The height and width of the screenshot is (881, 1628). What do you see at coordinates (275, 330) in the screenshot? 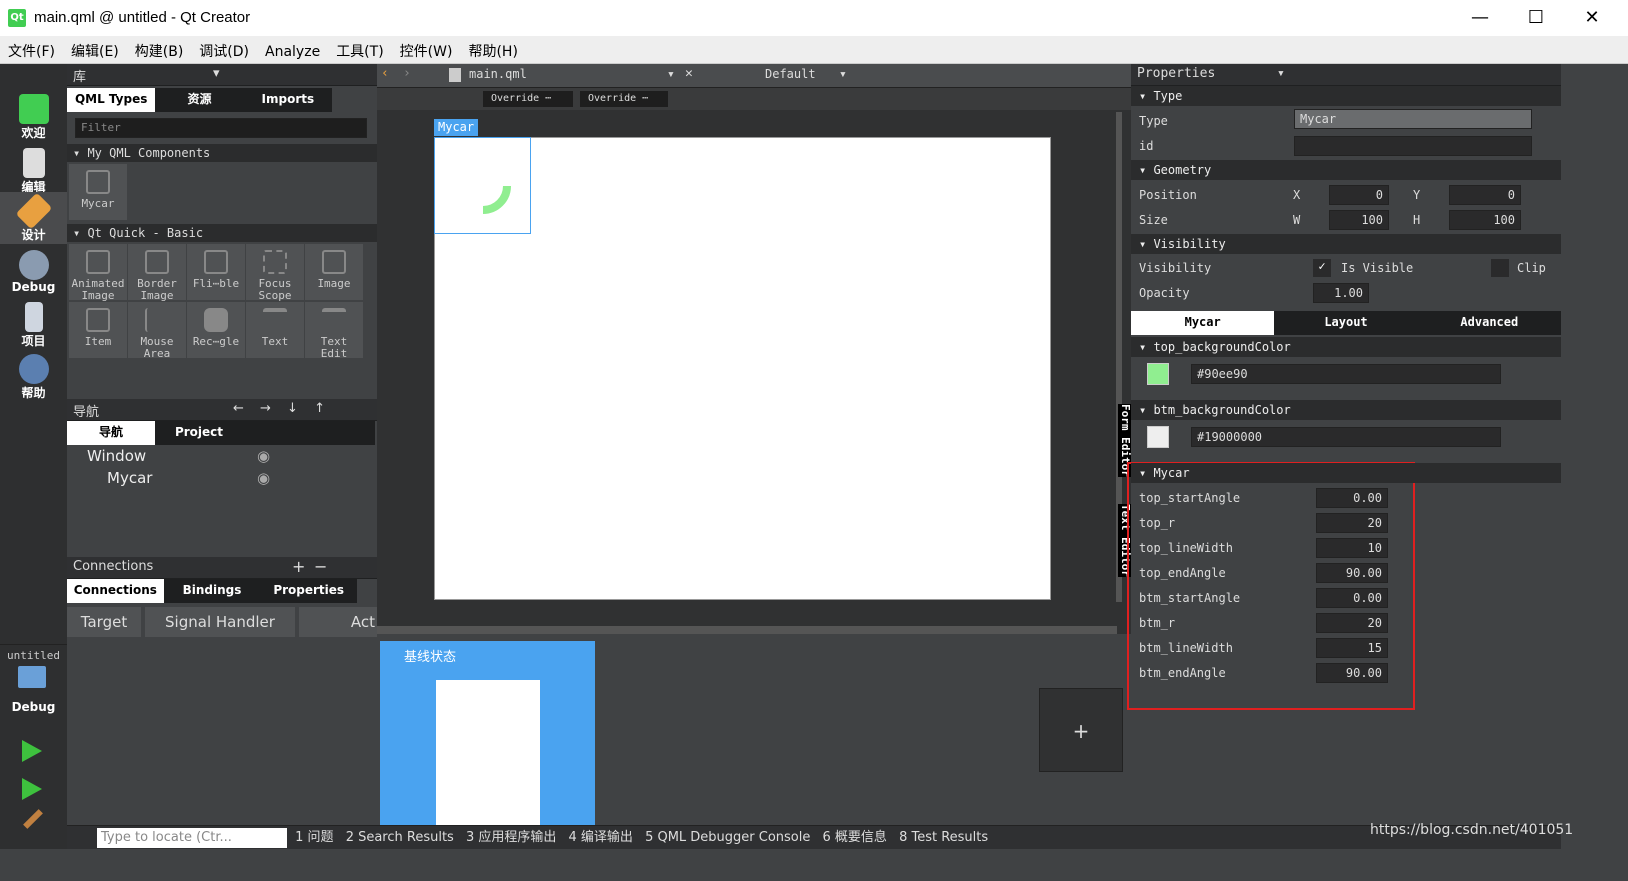
I see `component-text: Text` at bounding box center [275, 330].